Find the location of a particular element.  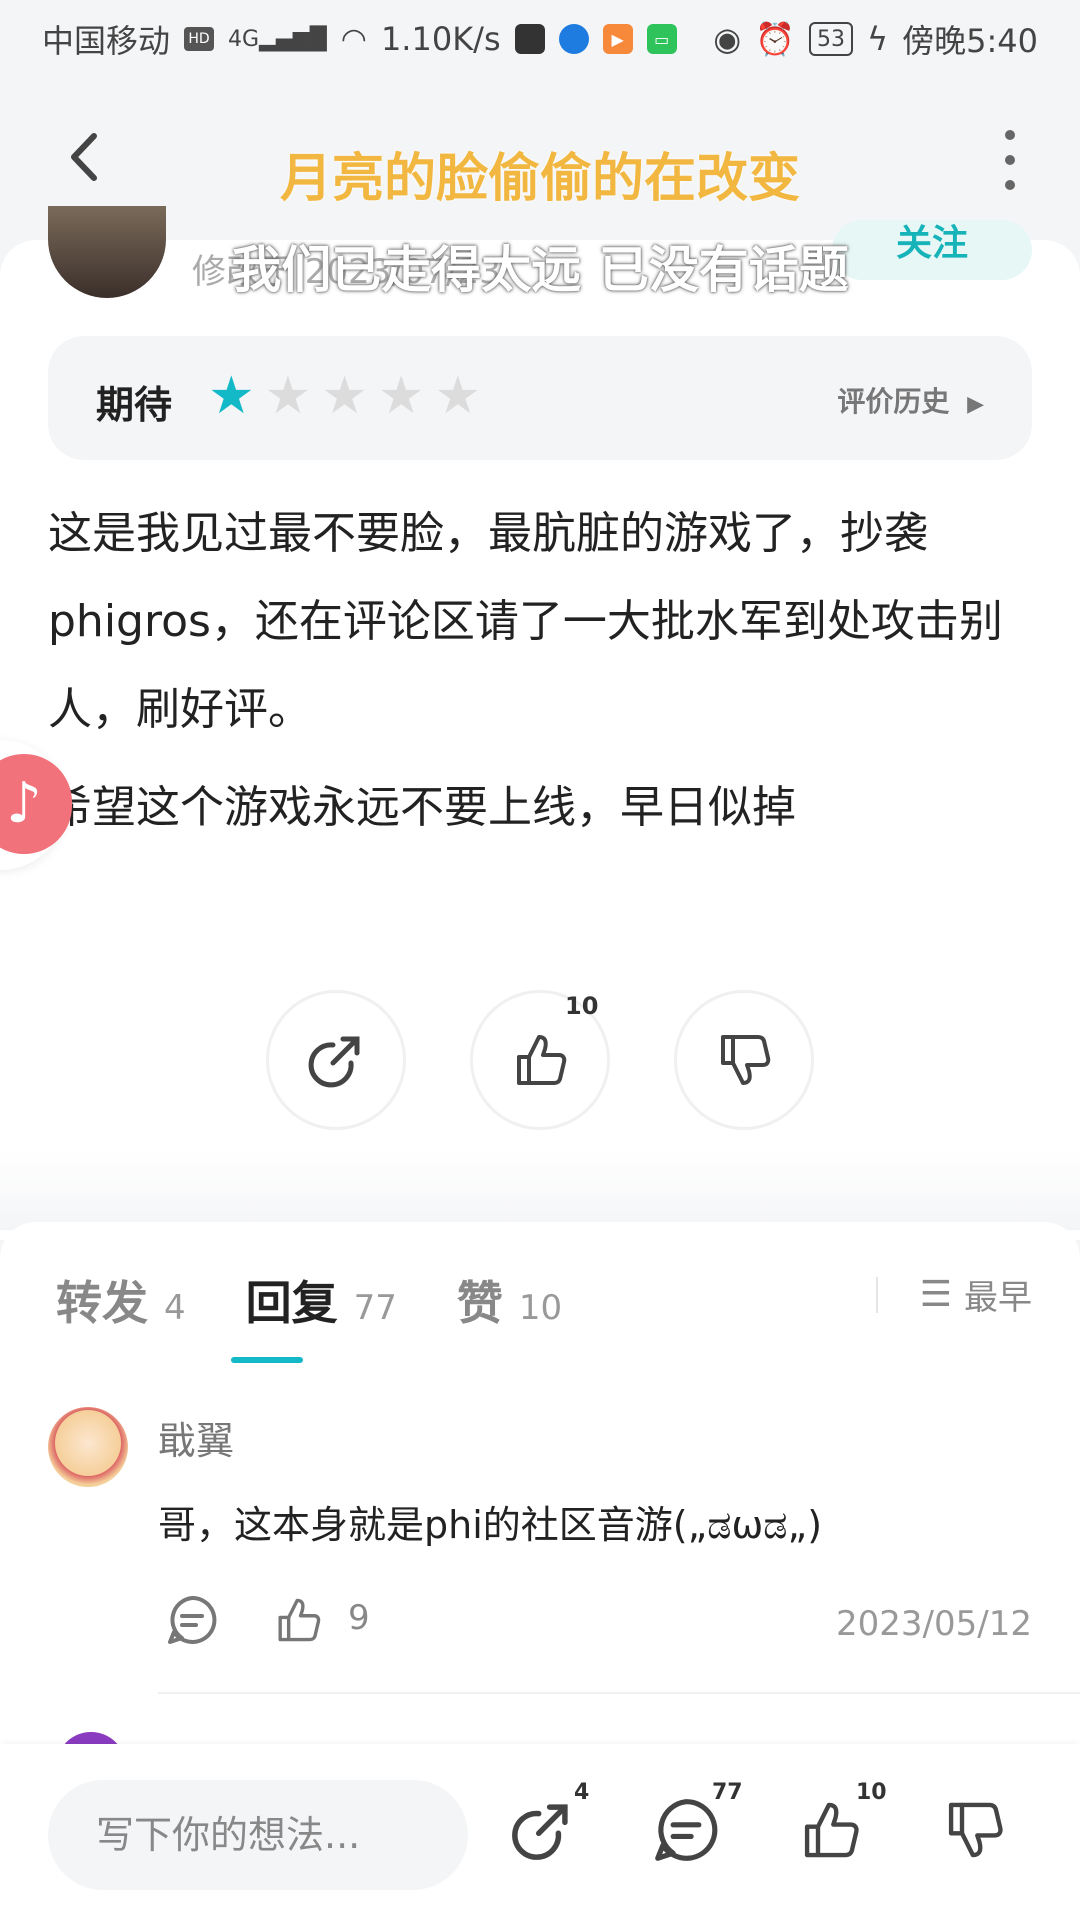

reply-author-name: 戢翼 is located at coordinates (196, 1437).